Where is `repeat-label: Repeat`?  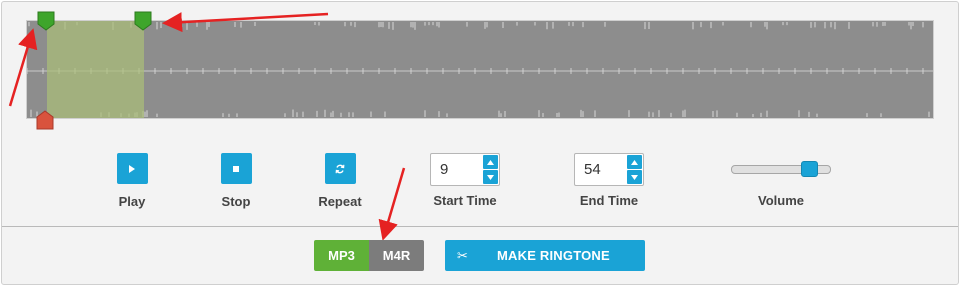 repeat-label: Repeat is located at coordinates (340, 201).